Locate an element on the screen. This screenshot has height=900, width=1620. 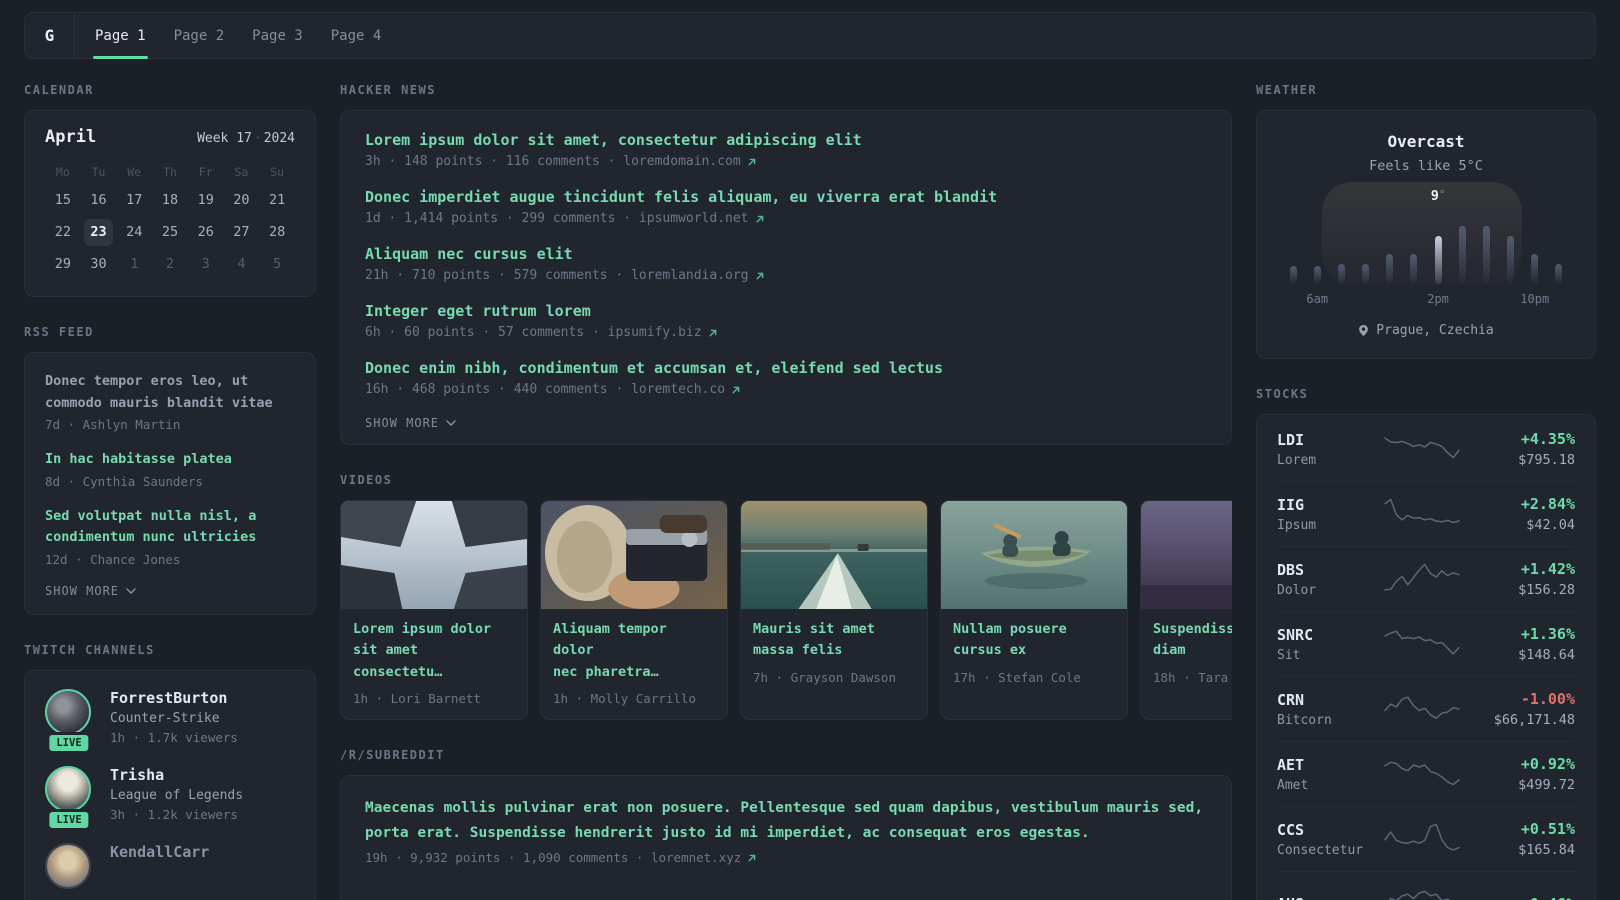
calendar-day: 21 is located at coordinates (277, 200).